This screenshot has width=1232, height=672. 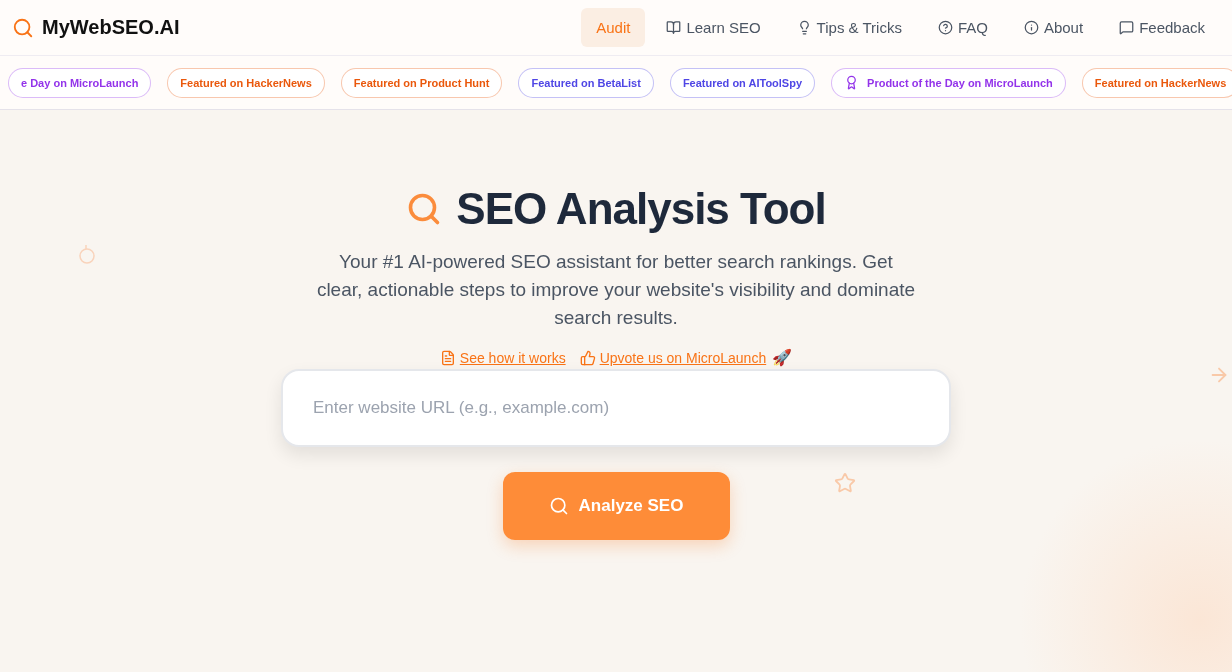 I want to click on nav-link: FAQ, so click(x=962, y=27).